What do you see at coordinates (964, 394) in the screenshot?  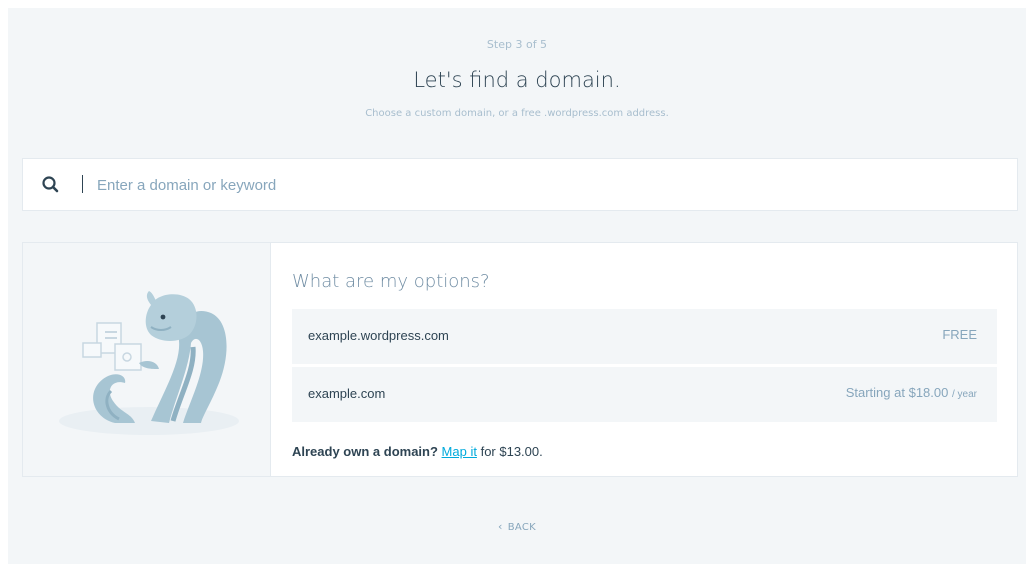 I see `option-price-period: / year` at bounding box center [964, 394].